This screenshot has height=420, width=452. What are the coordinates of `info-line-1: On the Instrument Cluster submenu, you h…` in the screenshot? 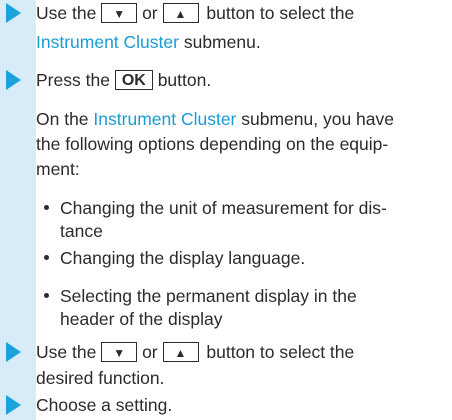 It's located at (215, 119).